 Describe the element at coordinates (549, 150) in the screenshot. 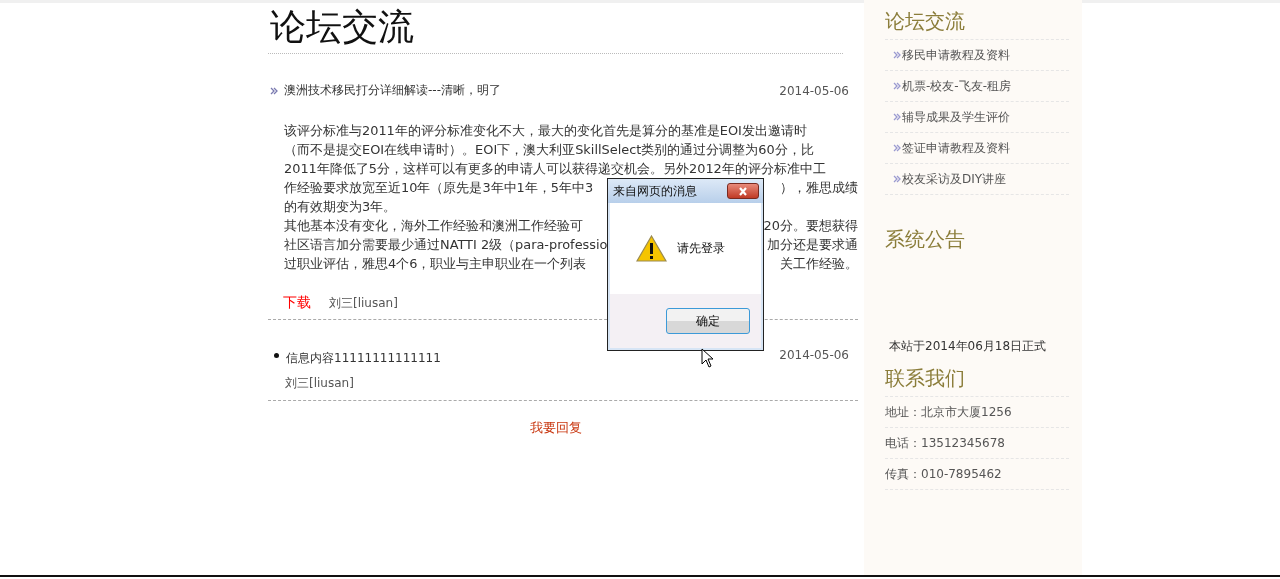

I see `article-text: （而不是提交EOI在线申请时）。EOI下，澳大利亚SkillSelect类别的通过分调整为60分，比` at that location.